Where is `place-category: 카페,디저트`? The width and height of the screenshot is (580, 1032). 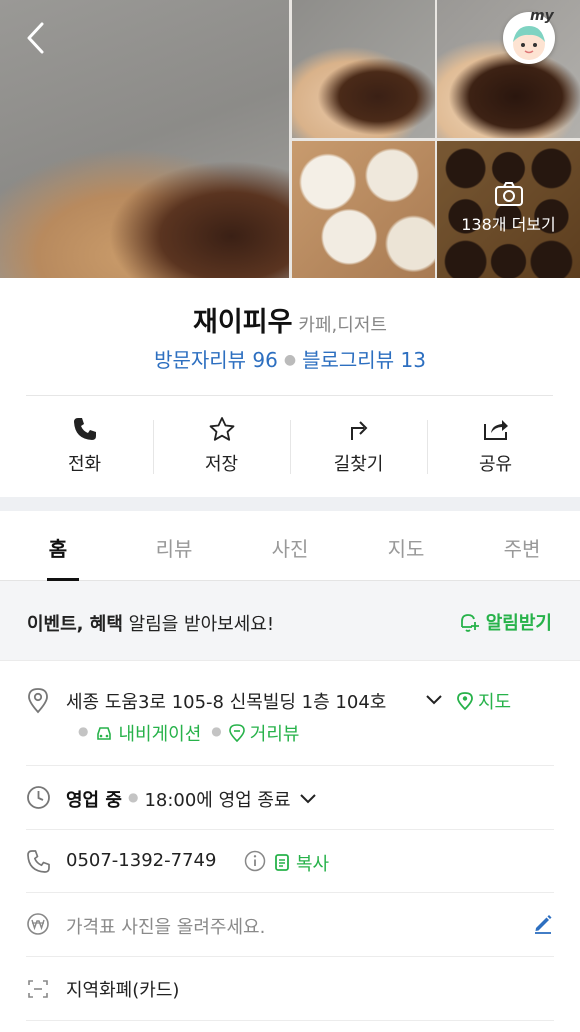 place-category: 카페,디저트 is located at coordinates (342, 325).